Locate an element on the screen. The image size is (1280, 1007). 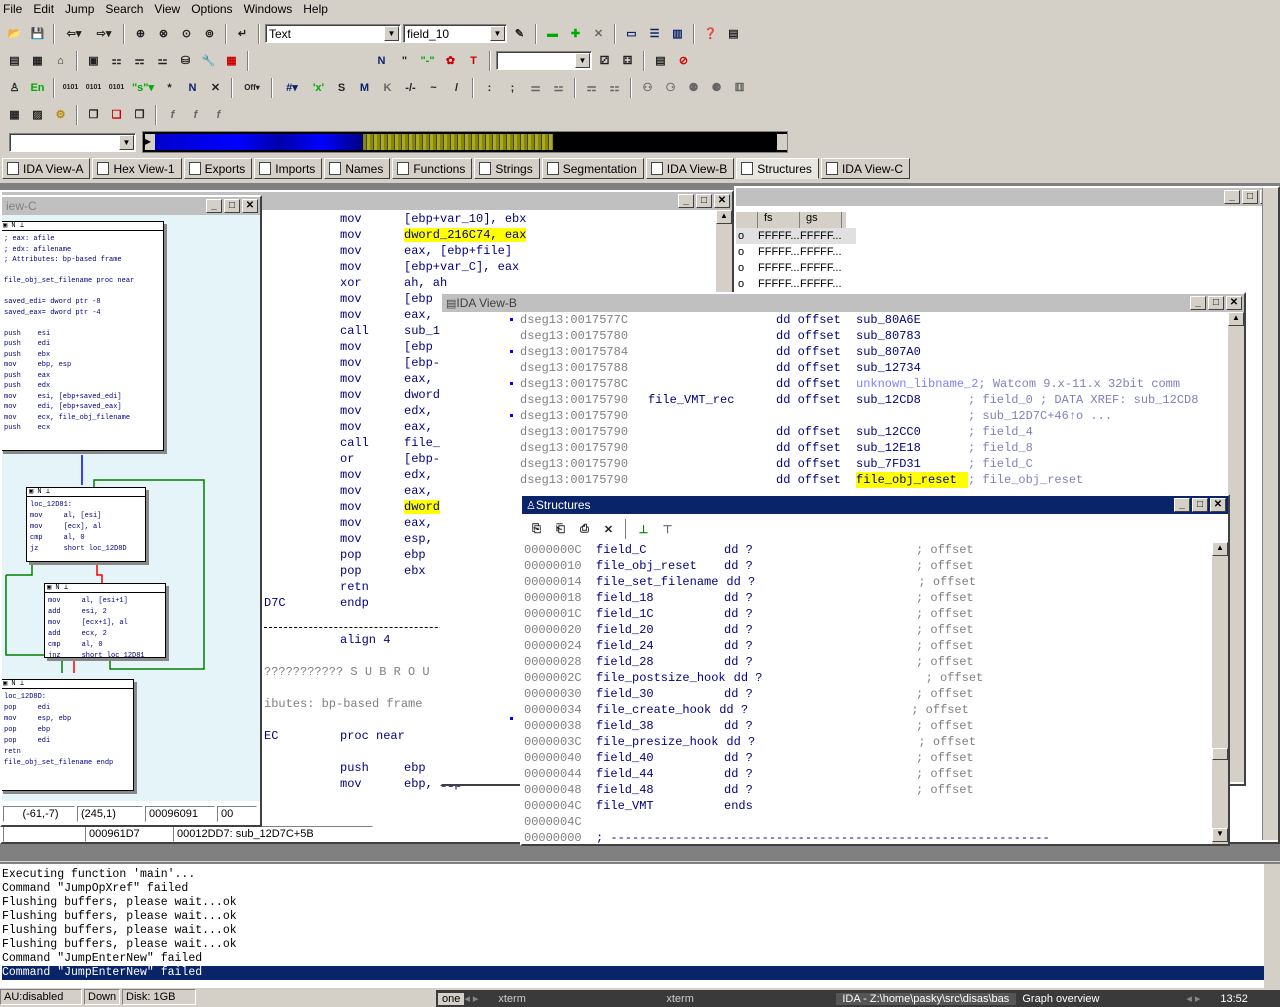
palette-icon: ▦ is located at coordinates (231, 60).